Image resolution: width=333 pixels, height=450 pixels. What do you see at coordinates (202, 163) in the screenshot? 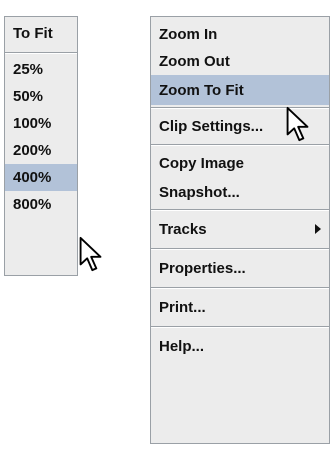
I see `menu-item-label: Copy Image` at bounding box center [202, 163].